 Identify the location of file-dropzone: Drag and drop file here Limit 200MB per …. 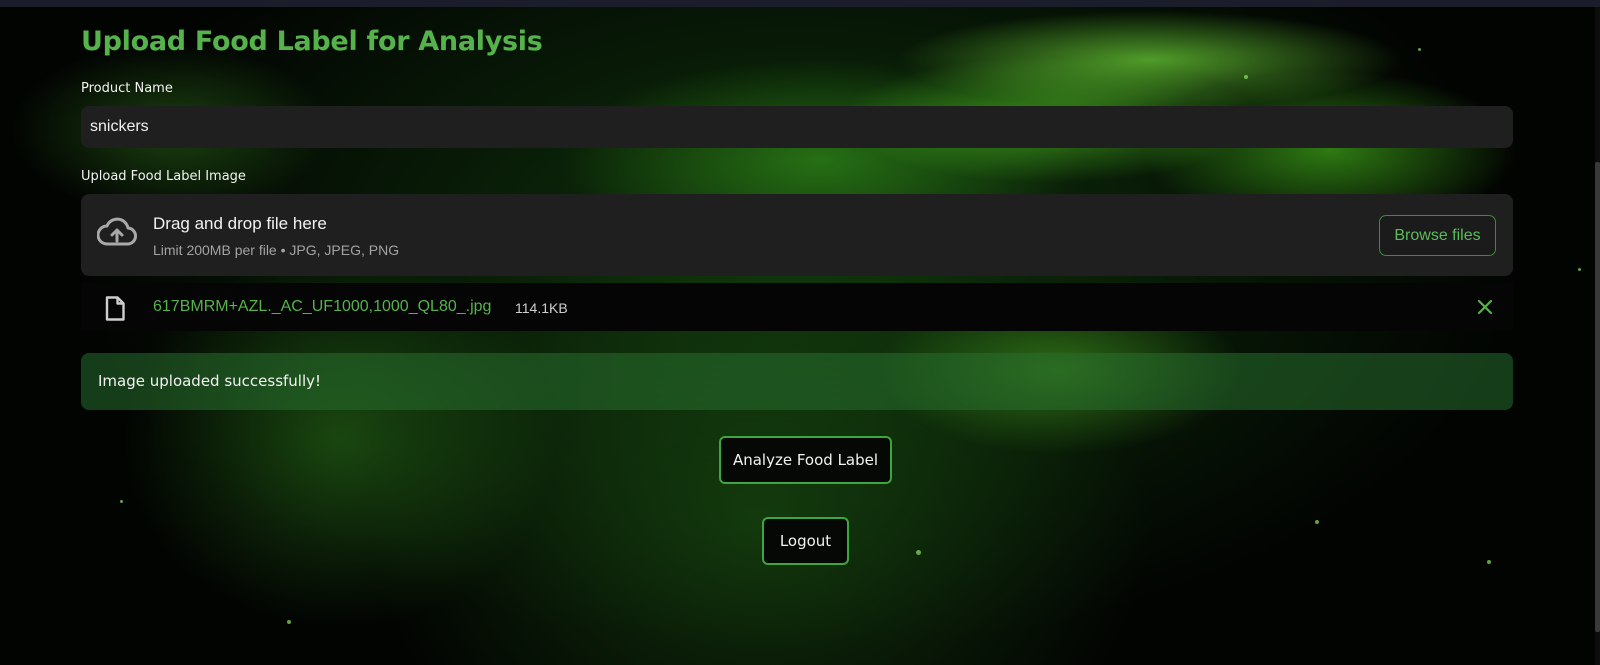
(797, 235).